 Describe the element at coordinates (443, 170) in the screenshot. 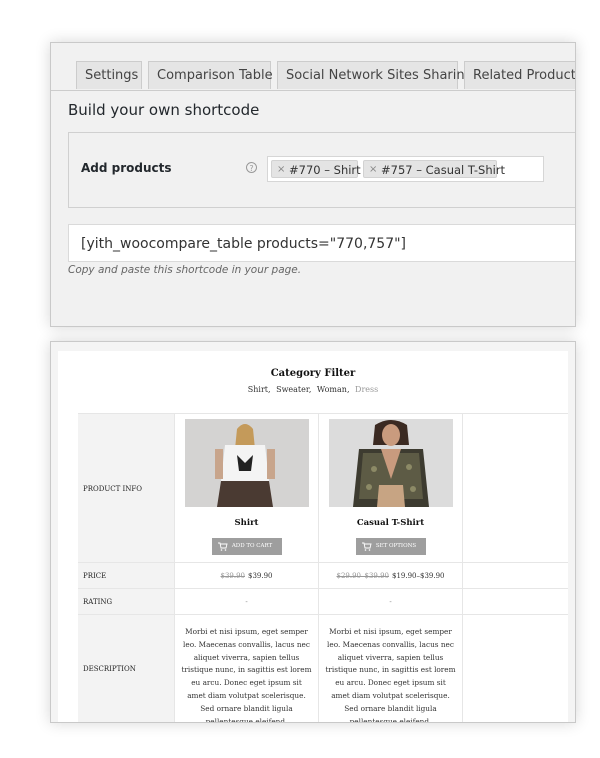

I see `chip-label: #757 – Casual T-Shirt` at that location.